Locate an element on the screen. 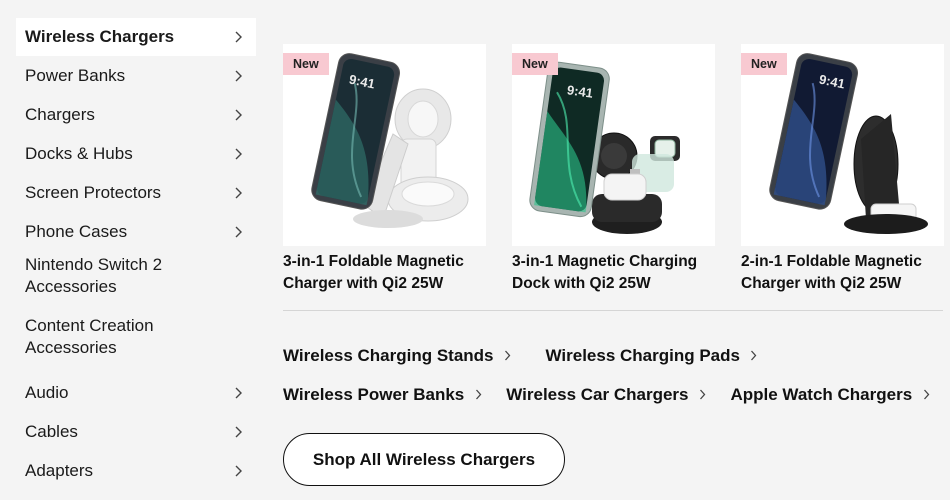 The image size is (950, 500). black-foldable-charger-image: New 9:41 is located at coordinates (842, 145).